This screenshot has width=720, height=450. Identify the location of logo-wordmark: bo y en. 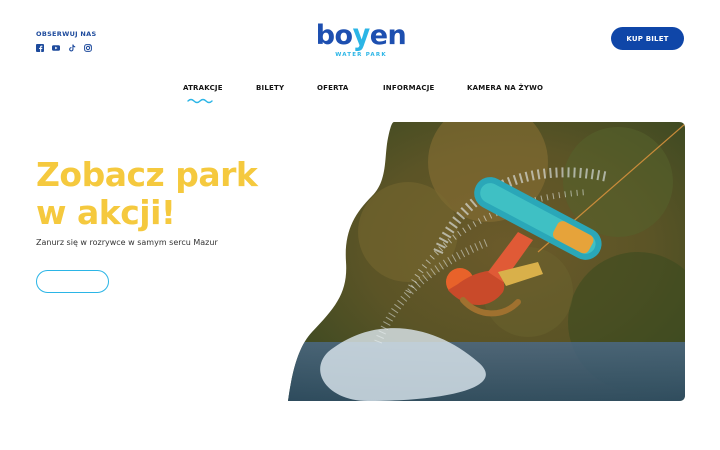
(361, 35).